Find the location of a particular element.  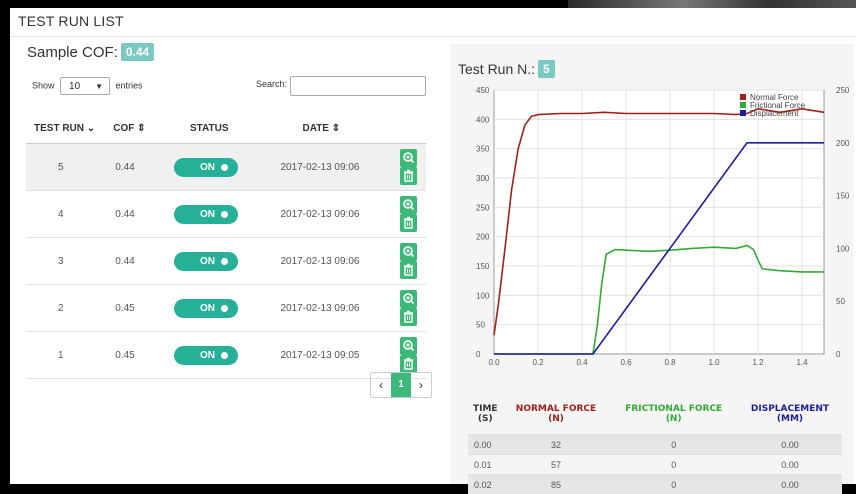

table-row: 40.44ON2017-02-13 09:06 is located at coordinates (226, 214).